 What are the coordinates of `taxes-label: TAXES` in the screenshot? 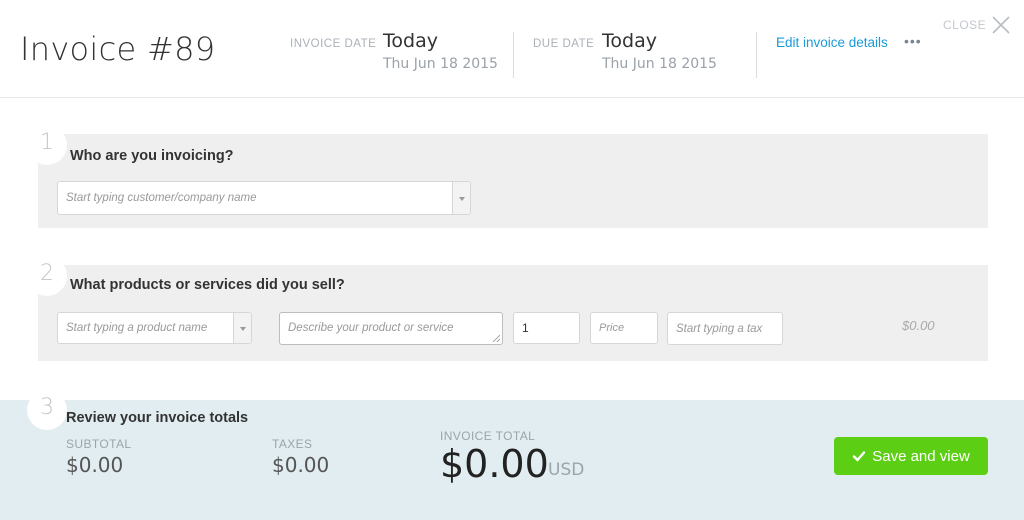 It's located at (292, 444).